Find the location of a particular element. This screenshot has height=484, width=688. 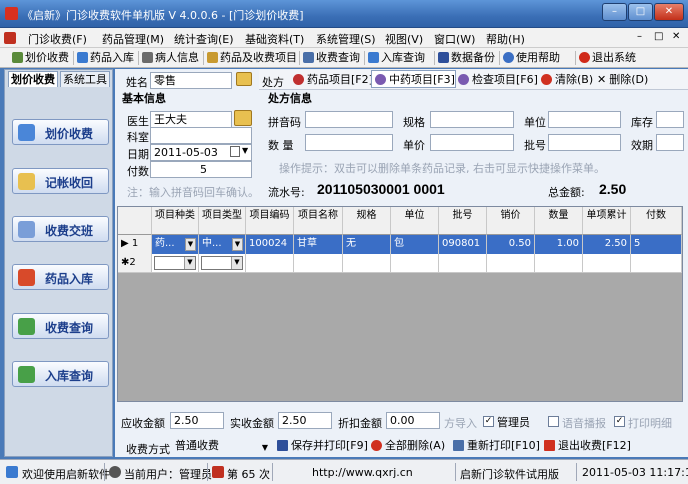

doses-field: 5 is located at coordinates (201, 169).